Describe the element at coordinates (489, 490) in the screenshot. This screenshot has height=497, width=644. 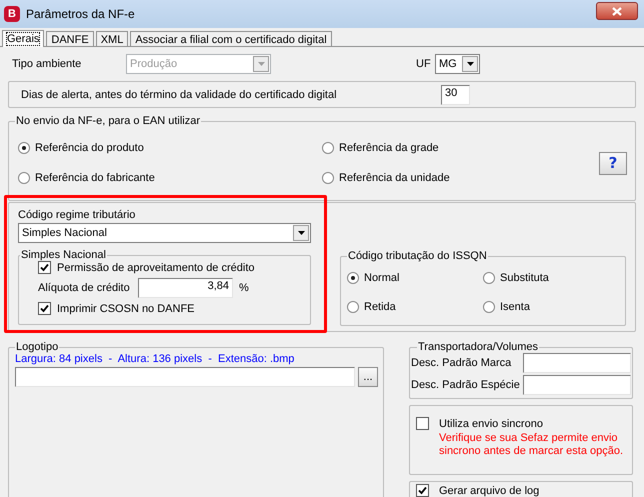
I see `checkbox-label: Gerar arquivo de log` at that location.